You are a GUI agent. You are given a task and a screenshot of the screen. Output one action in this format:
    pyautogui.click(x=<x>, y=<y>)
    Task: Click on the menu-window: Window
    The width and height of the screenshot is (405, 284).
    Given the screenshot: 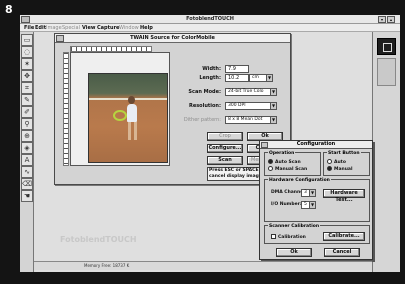 What is the action you would take?
    pyautogui.click(x=129, y=28)
    